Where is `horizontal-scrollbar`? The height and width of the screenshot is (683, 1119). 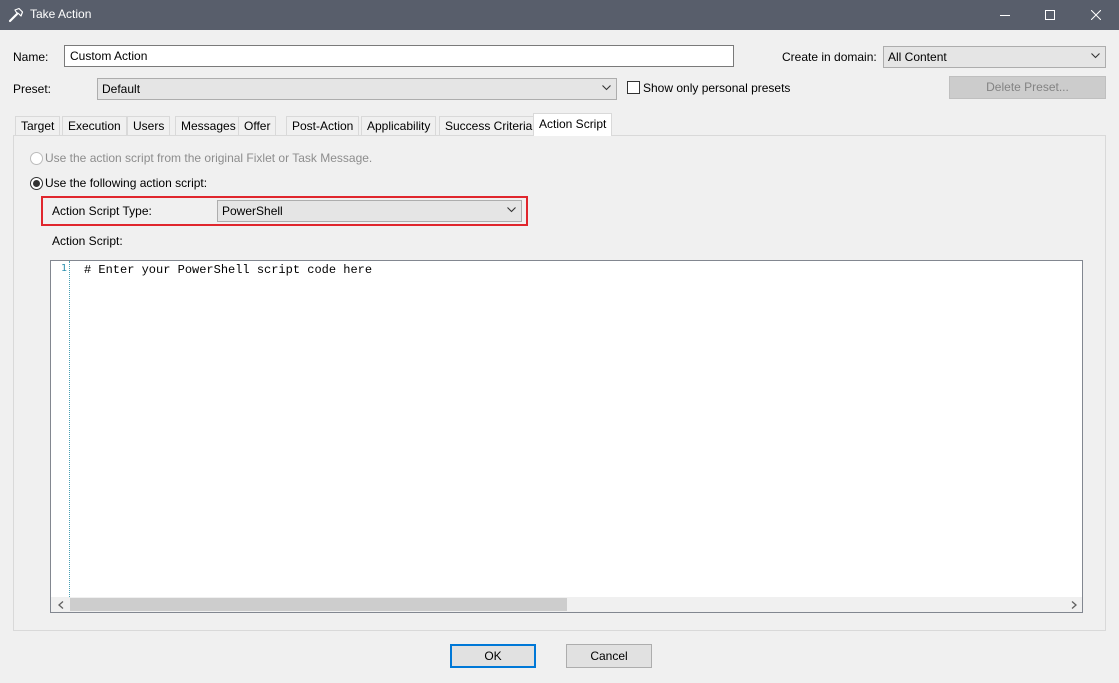
horizontal-scrollbar is located at coordinates (566, 604).